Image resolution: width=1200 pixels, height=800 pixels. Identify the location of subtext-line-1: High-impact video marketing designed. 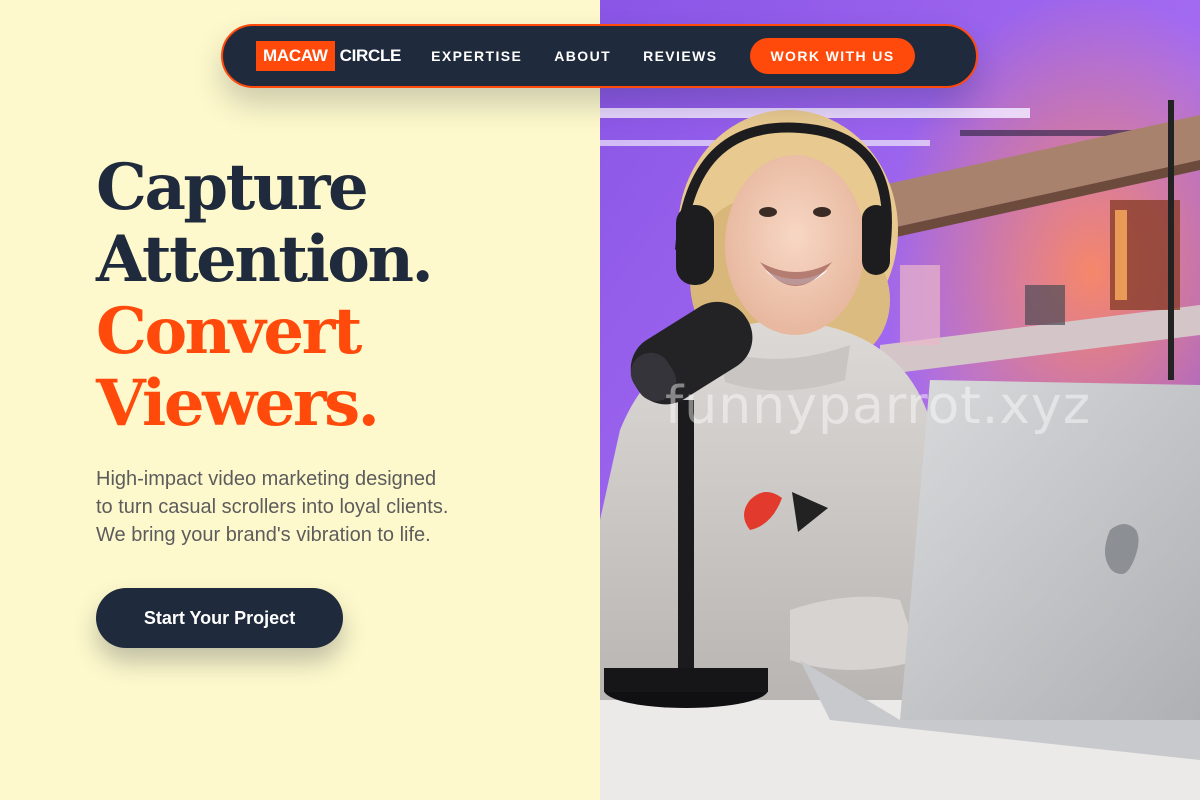
(266, 479).